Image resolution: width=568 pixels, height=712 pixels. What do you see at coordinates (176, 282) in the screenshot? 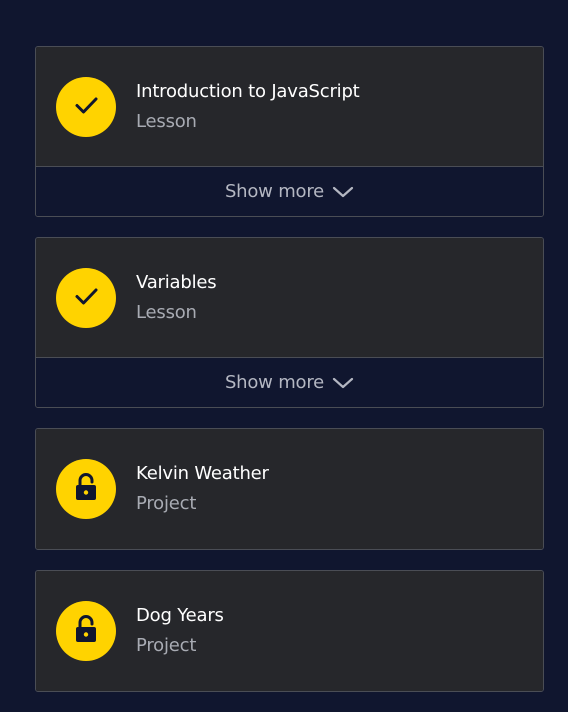
I see `lesson-title: Variables` at bounding box center [176, 282].